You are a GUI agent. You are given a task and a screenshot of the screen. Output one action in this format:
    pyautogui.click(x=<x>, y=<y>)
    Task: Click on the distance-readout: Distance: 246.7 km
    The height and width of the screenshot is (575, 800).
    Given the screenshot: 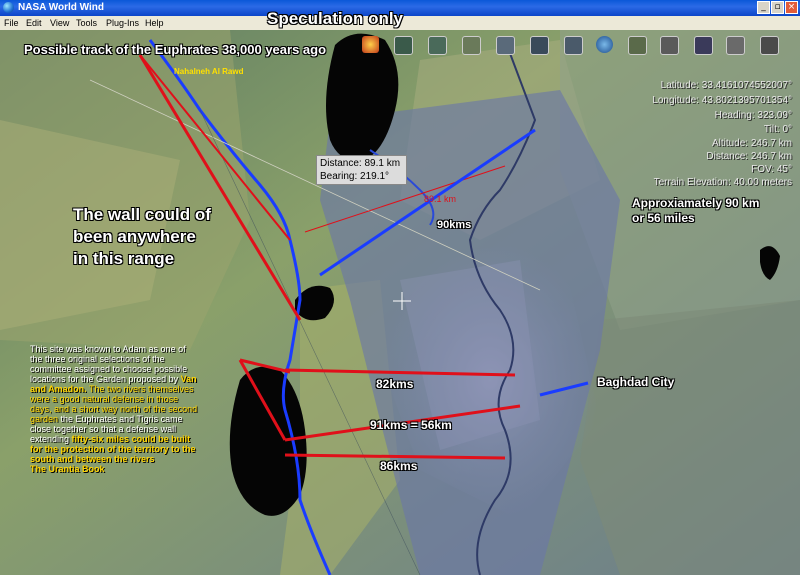 What is the action you would take?
    pyautogui.click(x=749, y=156)
    